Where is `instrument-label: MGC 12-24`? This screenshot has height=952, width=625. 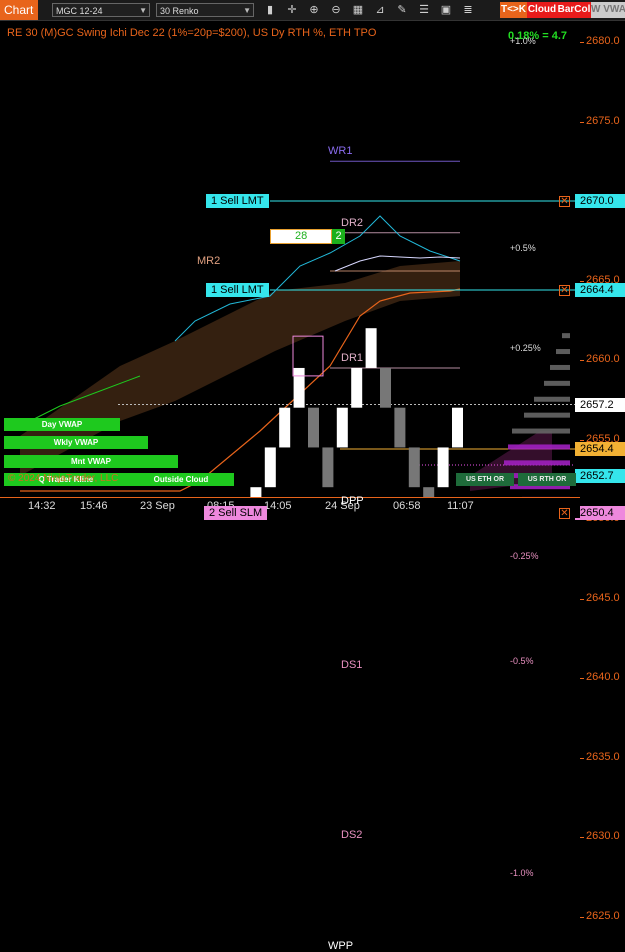
instrument-label: MGC 12-24 is located at coordinates (79, 11).